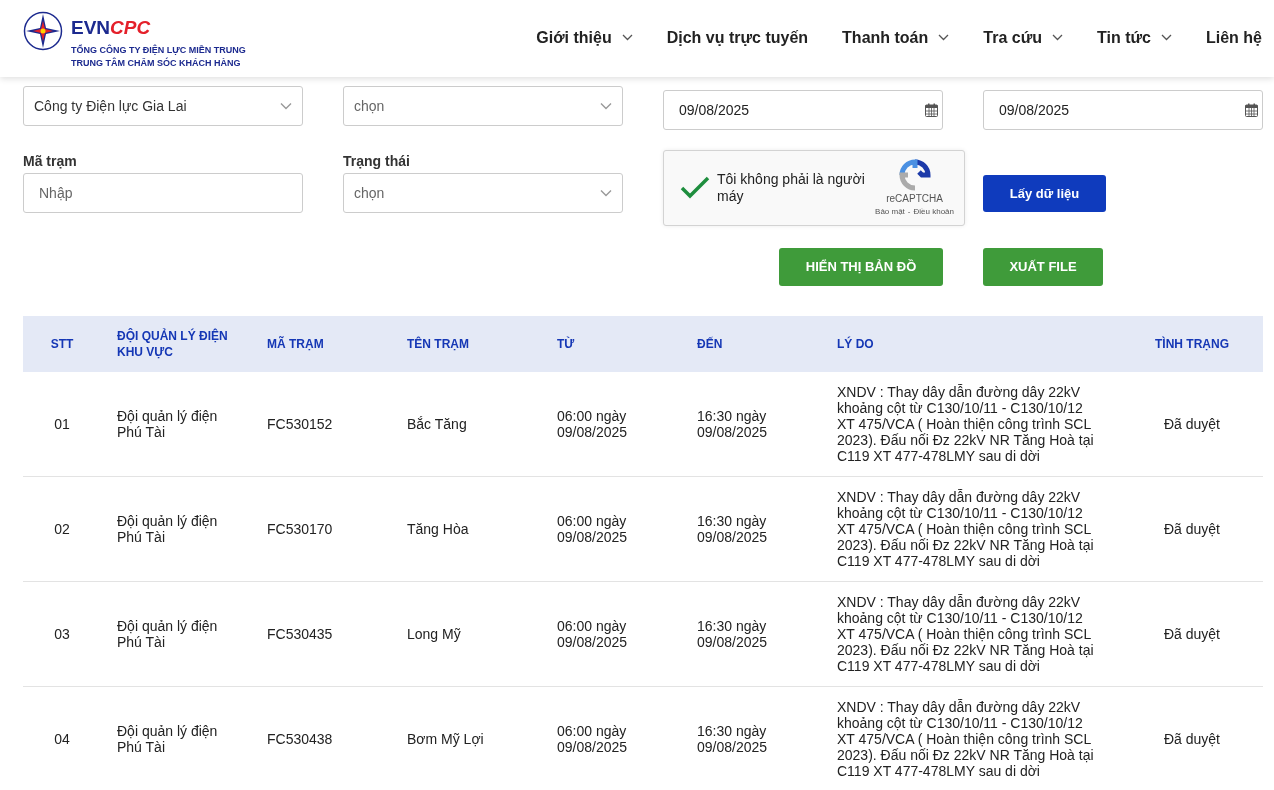 Image resolution: width=1274 pixels, height=790 pixels. Describe the element at coordinates (172, 344) in the screenshot. I see `column-header: ĐỘI QUẢN LÝ ĐIỆN KHU VỰC` at that location.